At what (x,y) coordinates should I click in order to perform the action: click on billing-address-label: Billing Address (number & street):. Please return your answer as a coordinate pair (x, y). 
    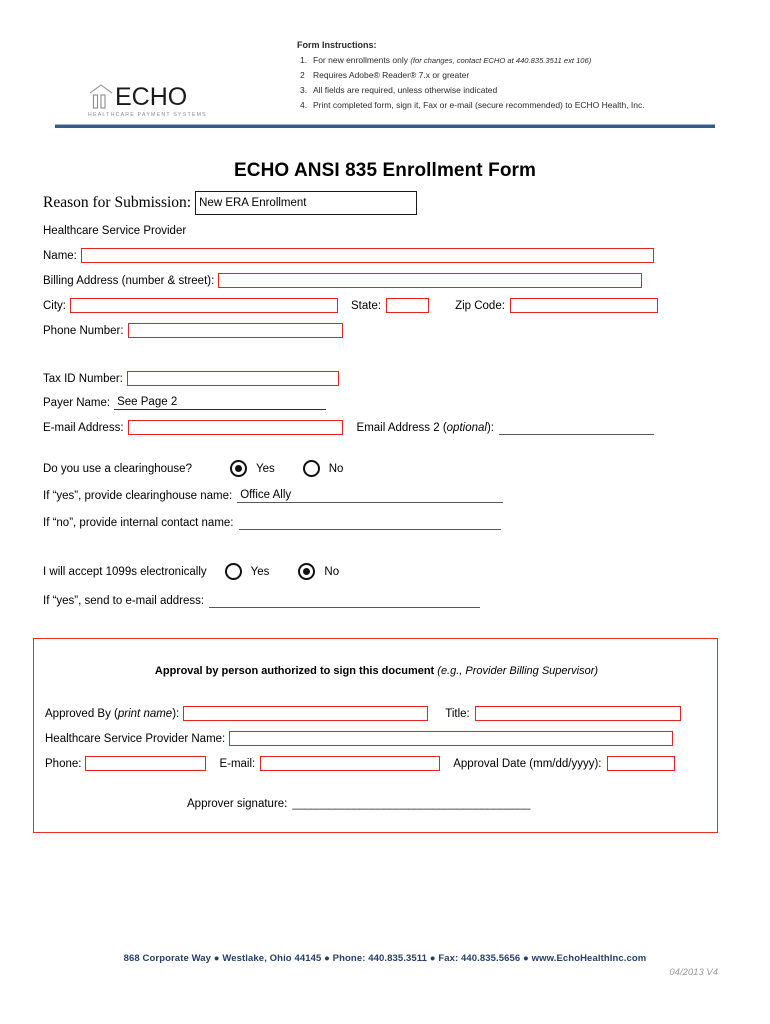
    Looking at the image, I should click on (129, 280).